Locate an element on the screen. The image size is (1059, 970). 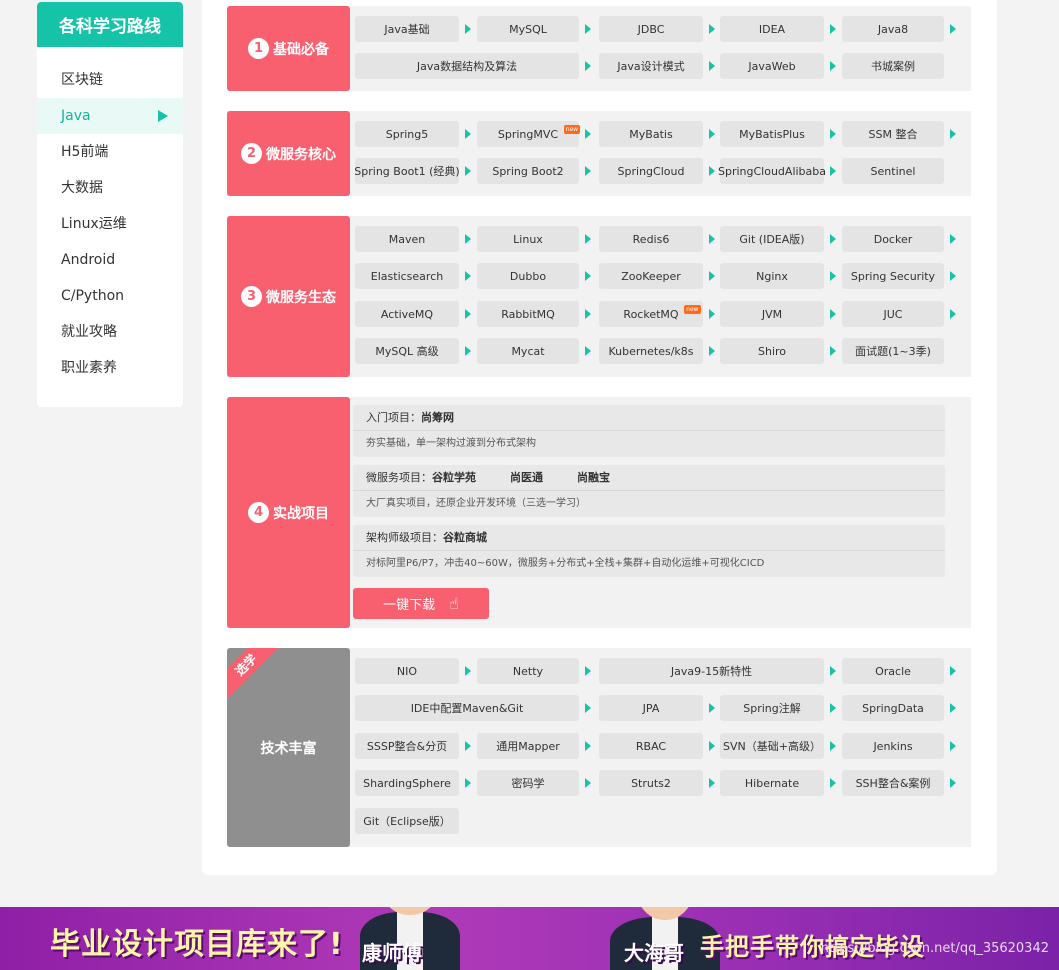
sidebar-item-bigdata: 大数据 is located at coordinates (110, 188).